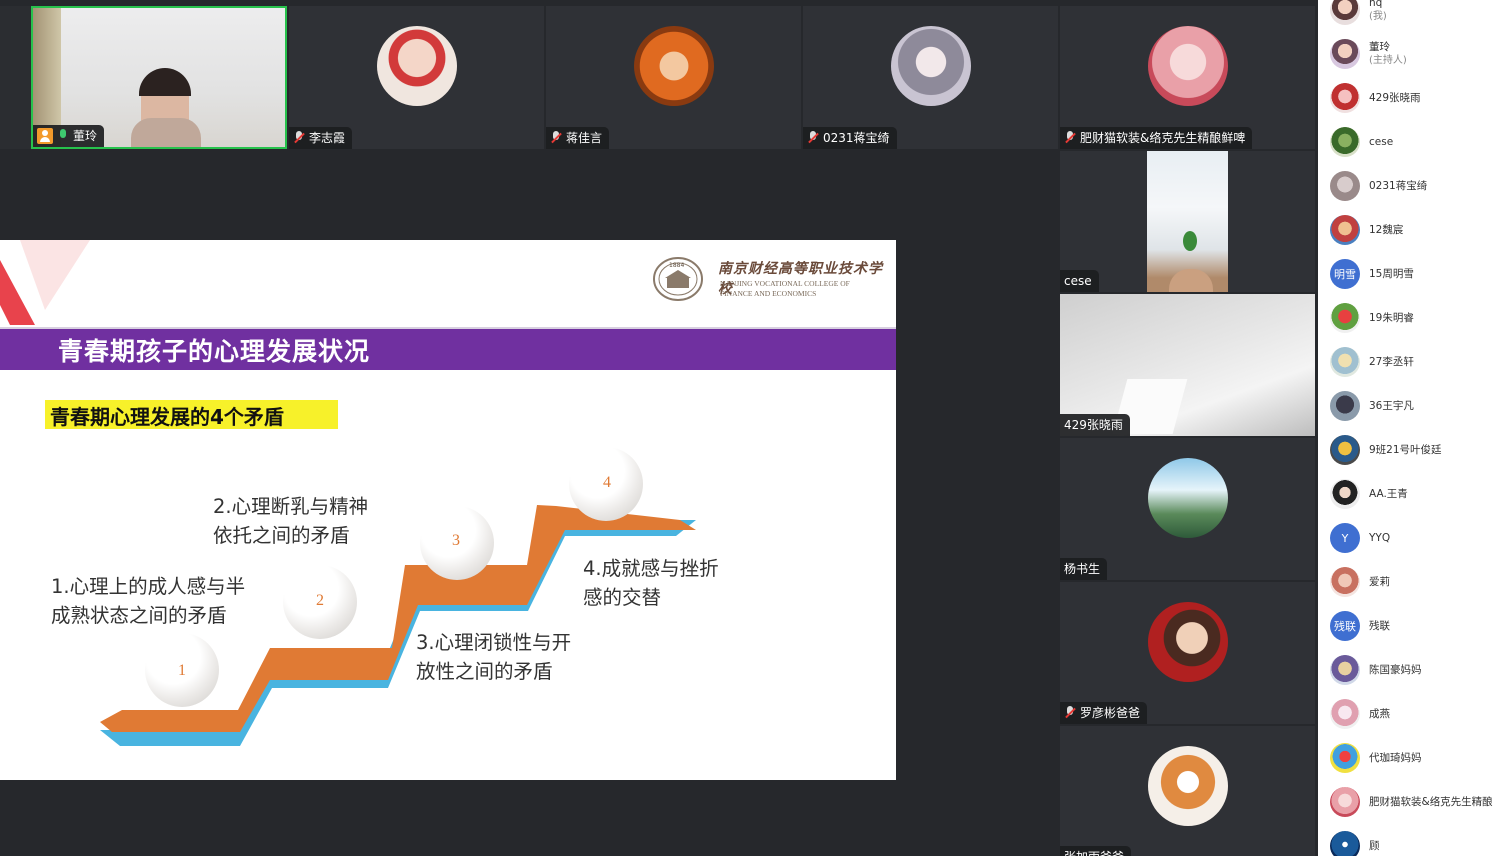 The image size is (1499, 856). I want to click on participant-name: 15周明雪, so click(1391, 273).